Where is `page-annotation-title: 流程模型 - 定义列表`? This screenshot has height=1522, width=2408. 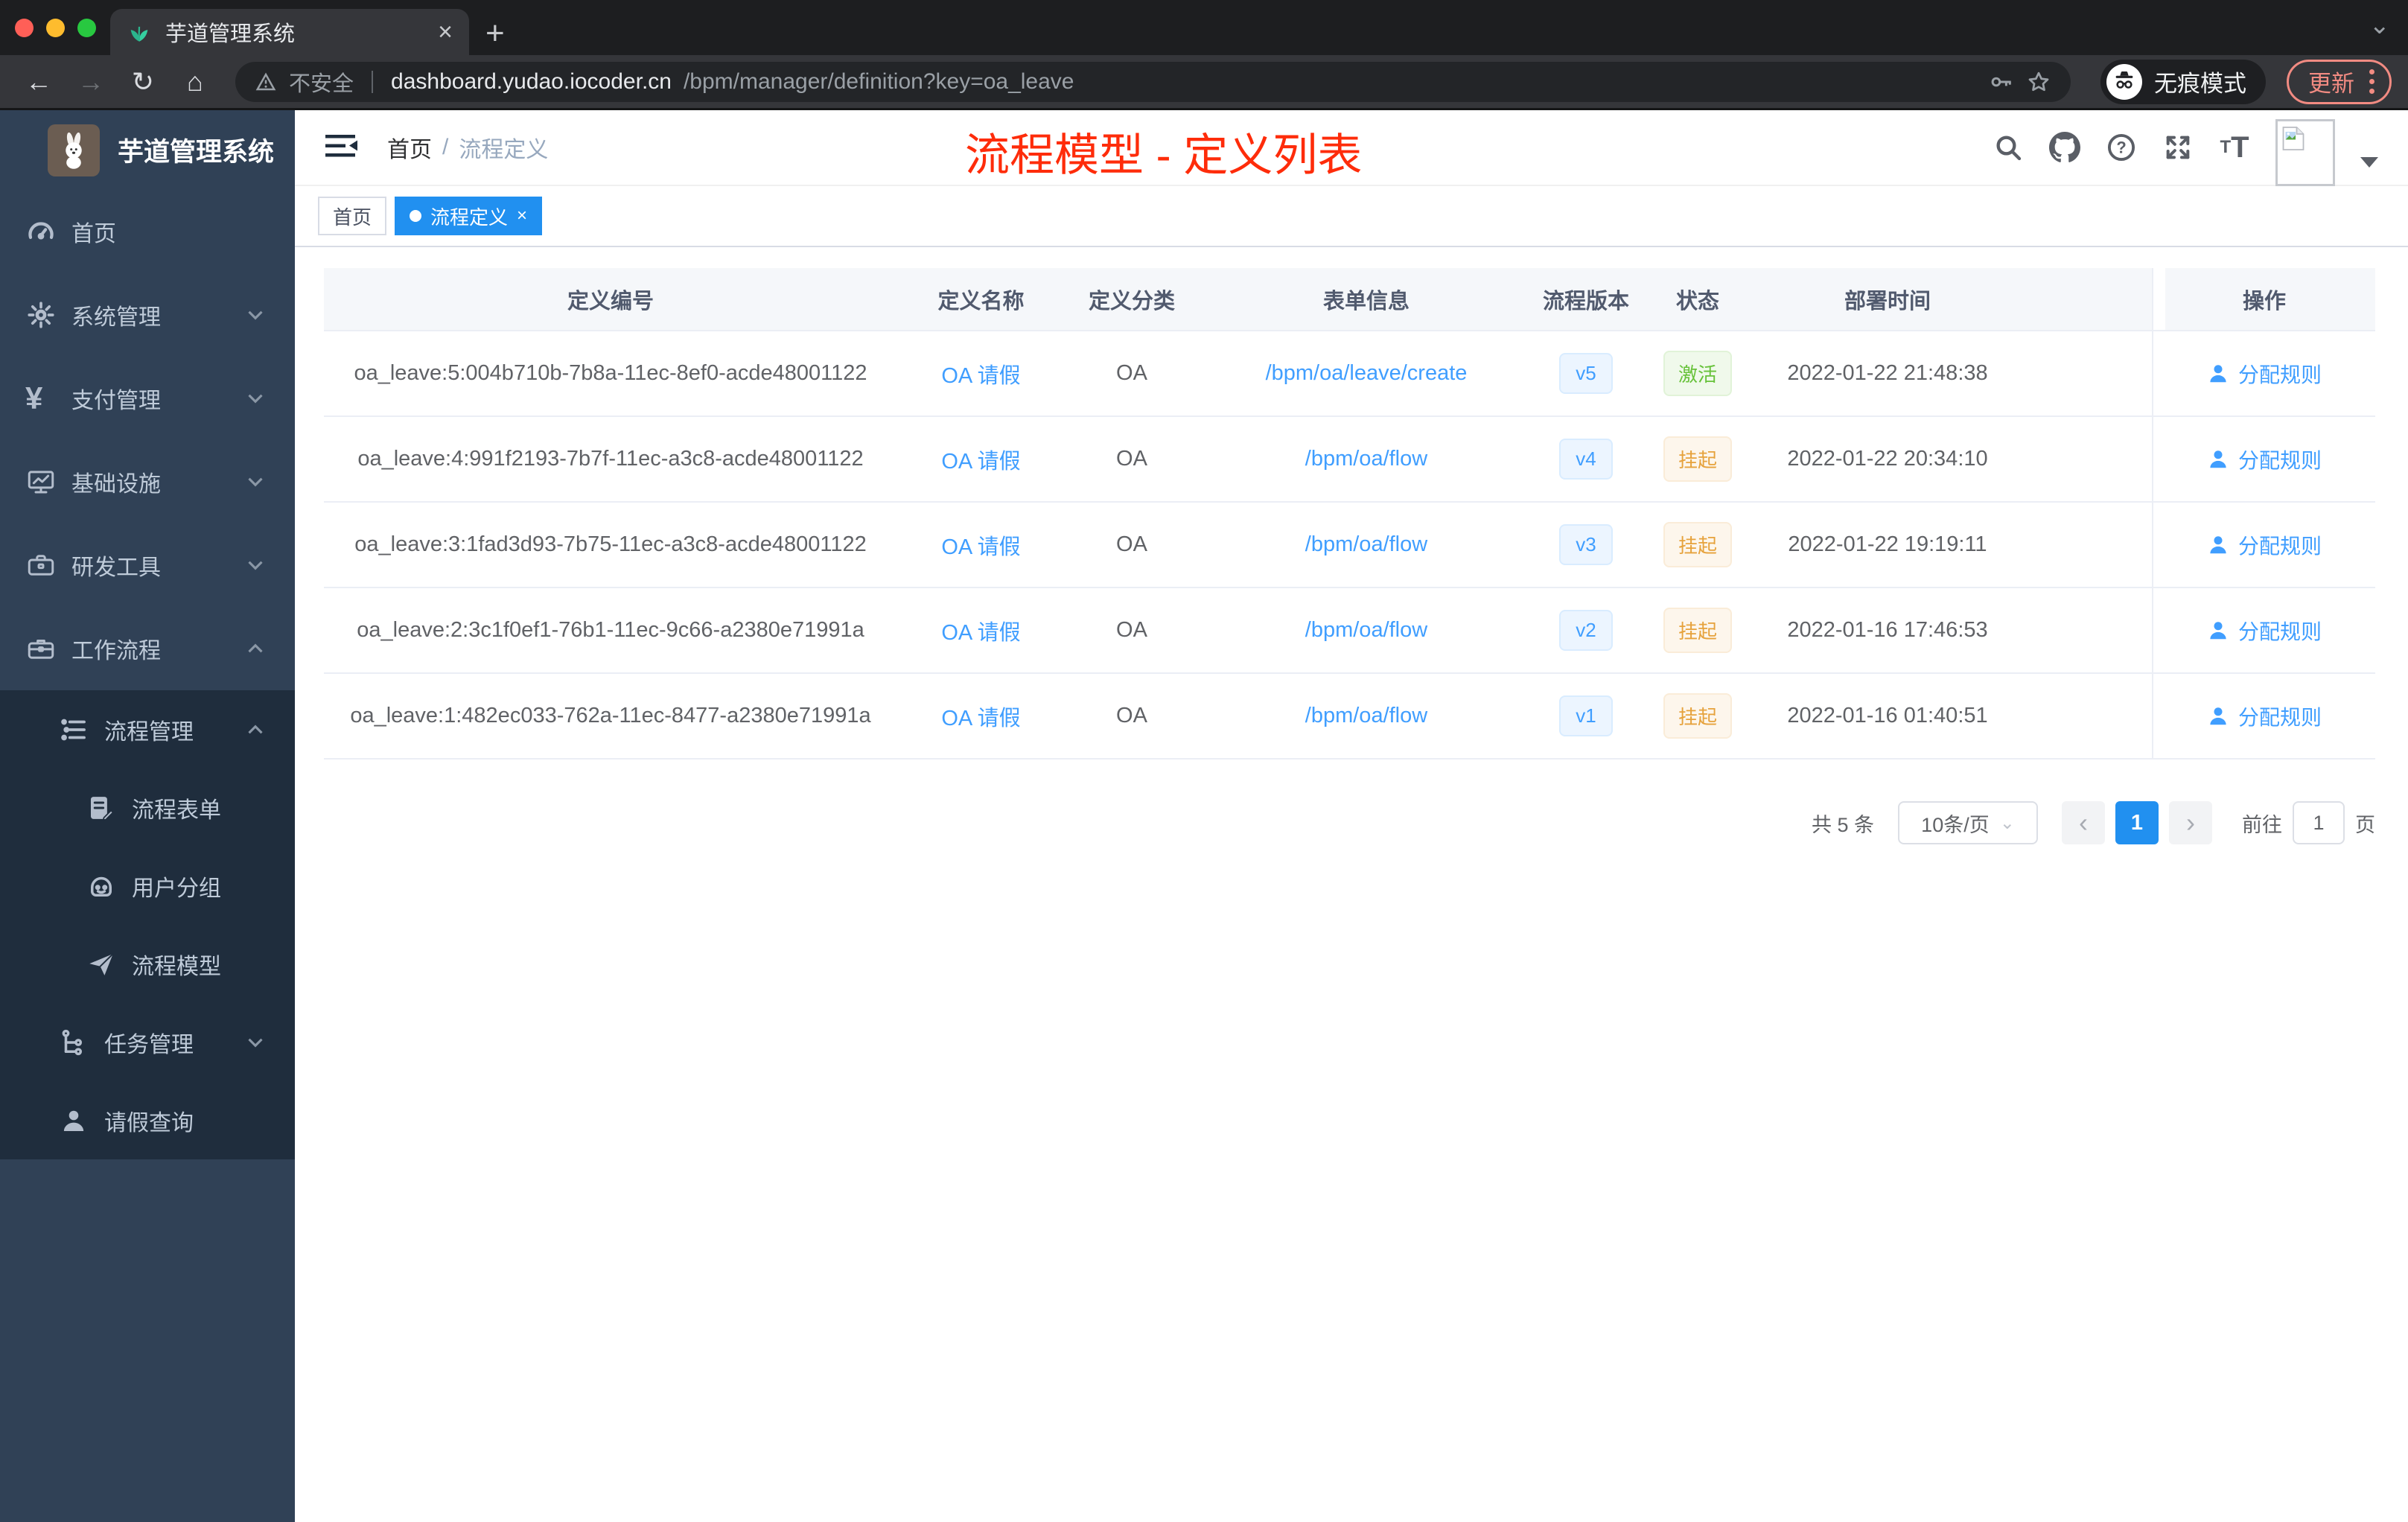
page-annotation-title: 流程模型 - 定义列表 is located at coordinates (1164, 155).